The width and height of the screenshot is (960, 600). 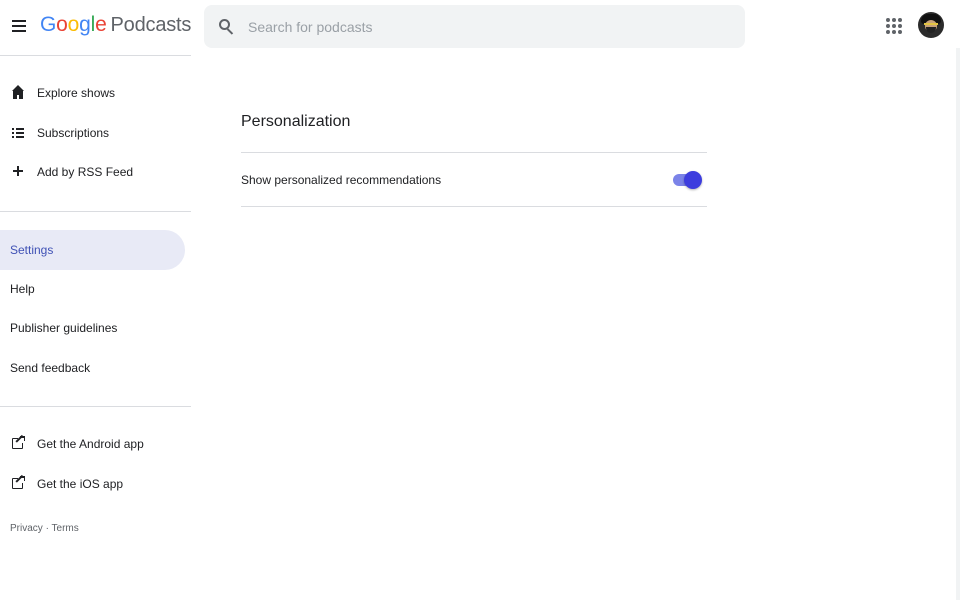 I want to click on google-wordmark: Google, so click(x=73, y=25).